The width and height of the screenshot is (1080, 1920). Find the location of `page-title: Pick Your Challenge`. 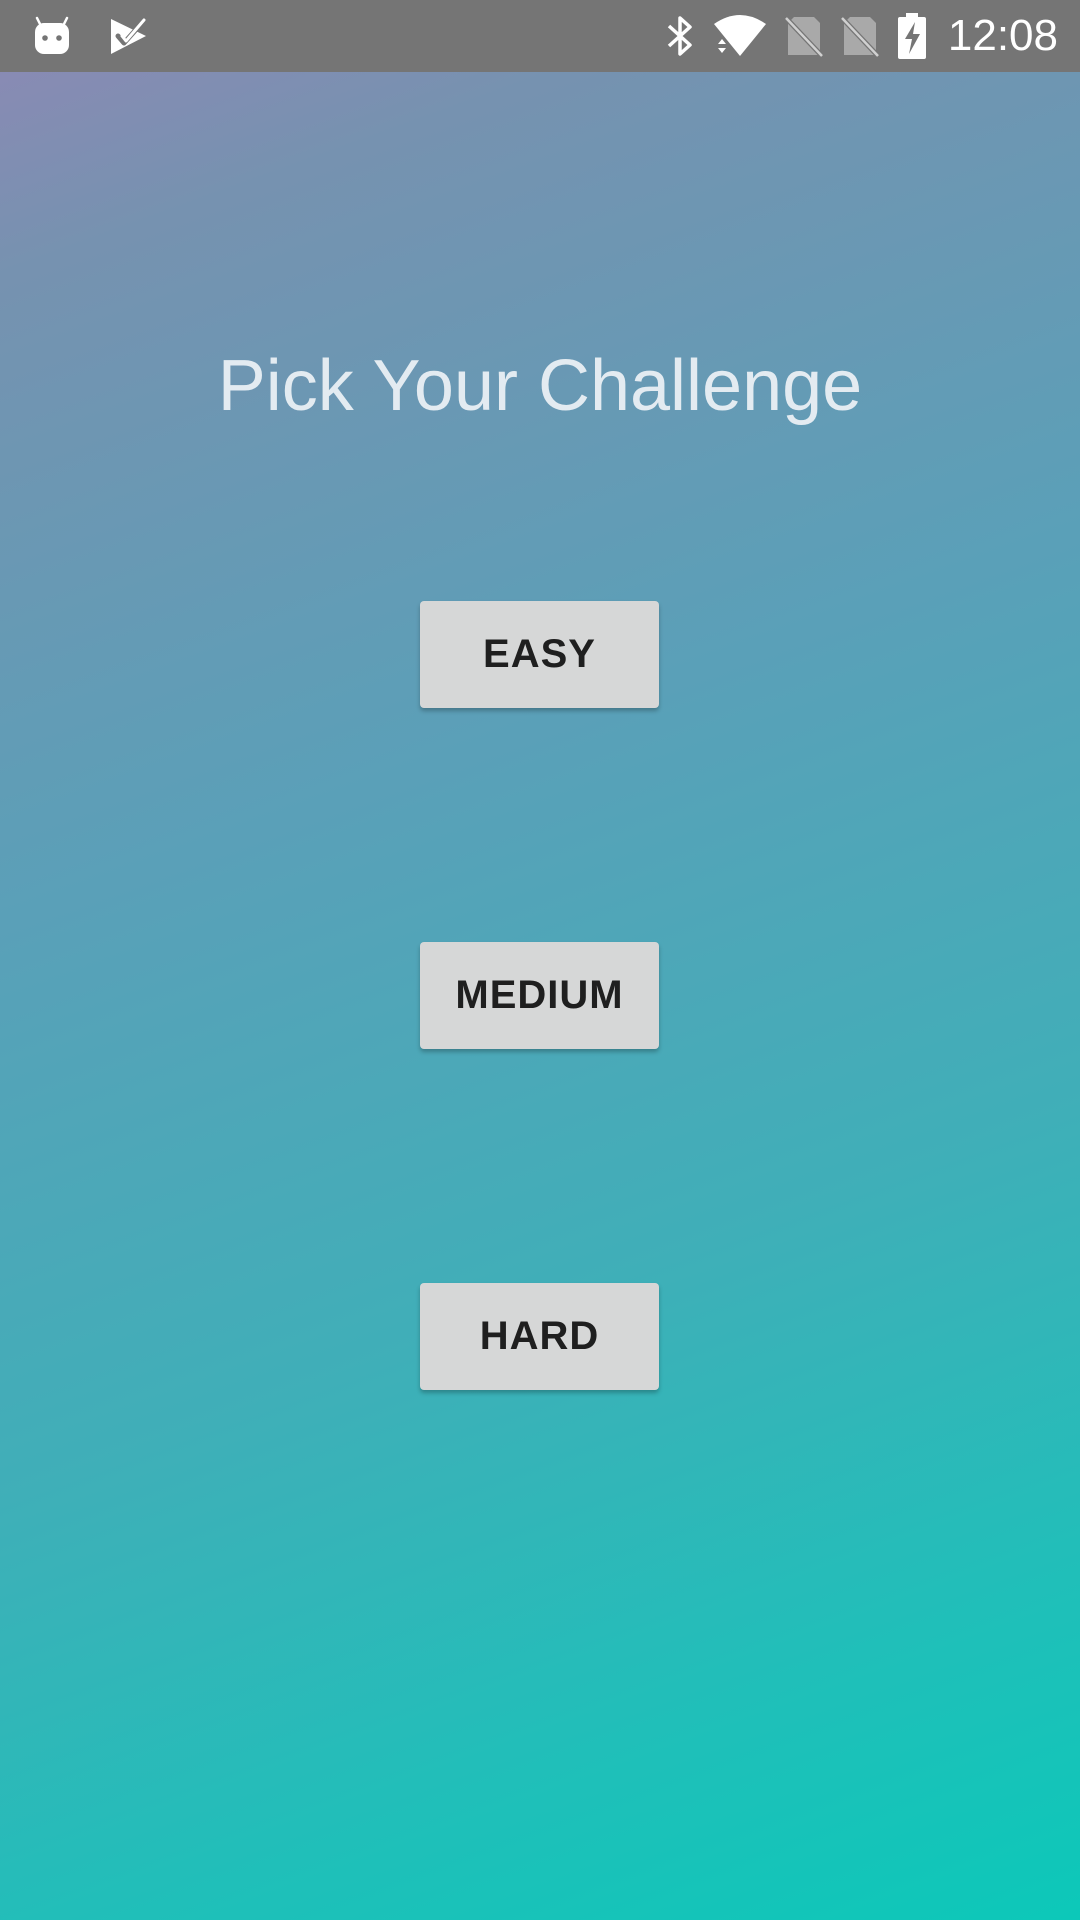

page-title: Pick Your Challenge is located at coordinates (540, 386).